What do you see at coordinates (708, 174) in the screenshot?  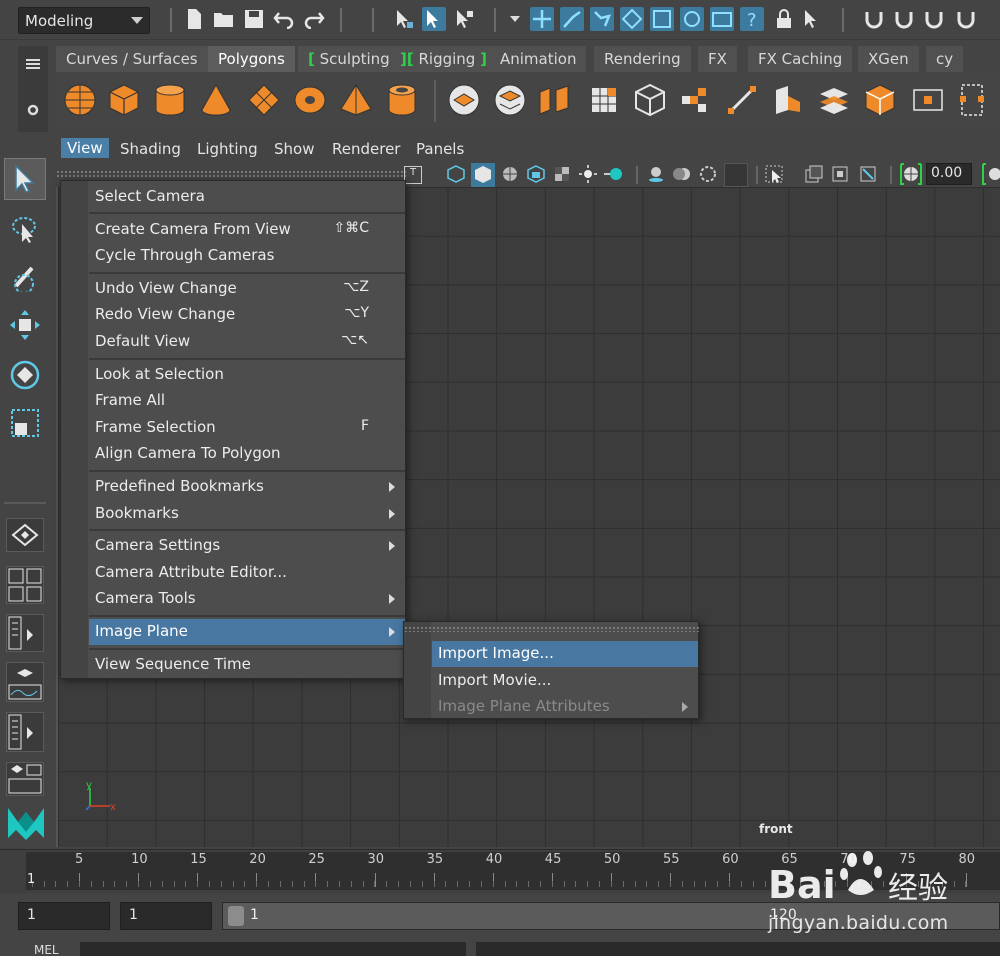 I see `anti-alias-icon` at bounding box center [708, 174].